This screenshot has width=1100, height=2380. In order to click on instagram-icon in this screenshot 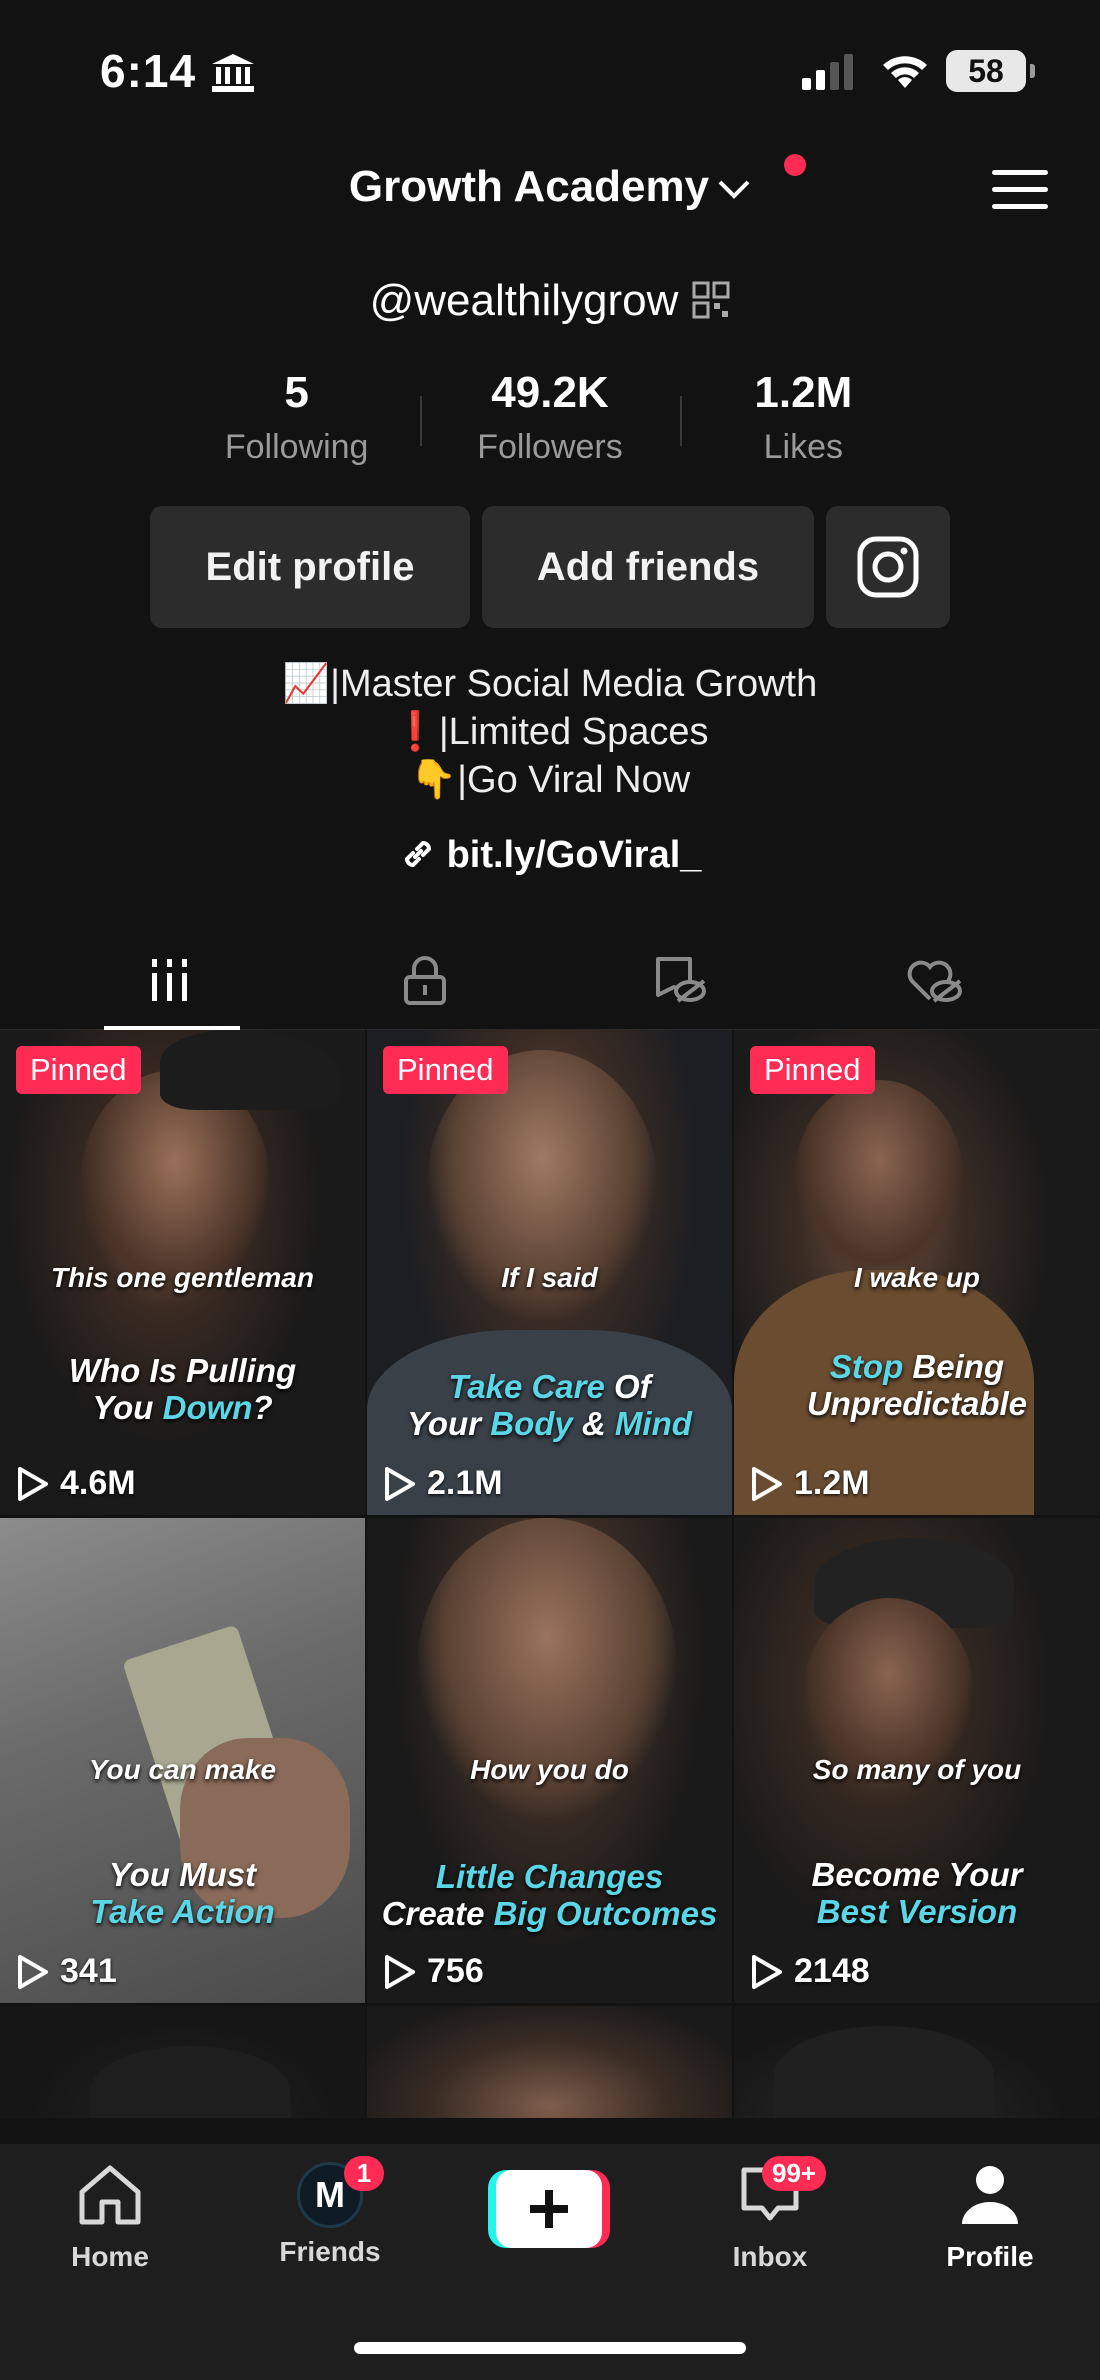, I will do `click(888, 567)`.